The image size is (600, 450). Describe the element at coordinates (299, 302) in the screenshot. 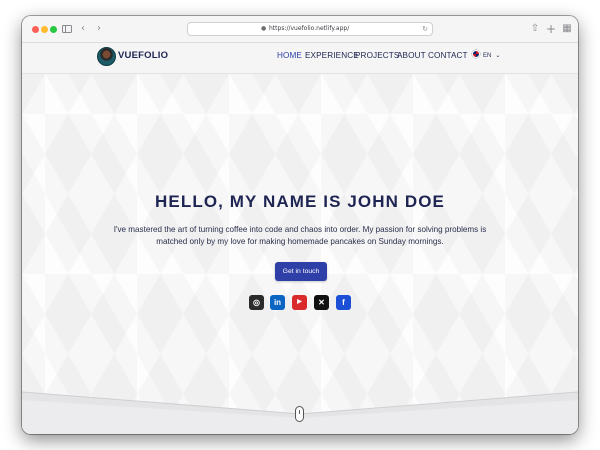

I see `youtube-icon: ▶` at that location.